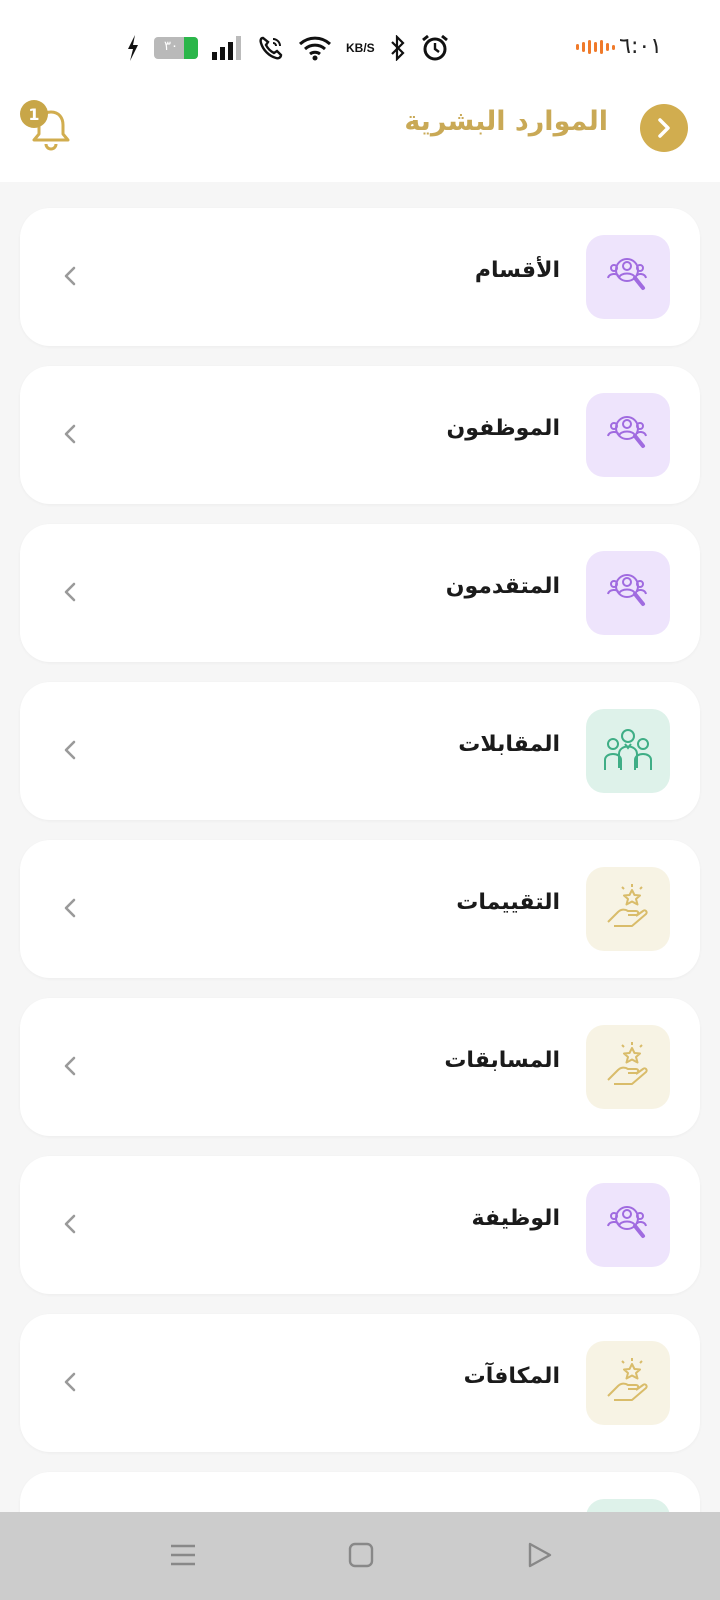 This screenshot has width=720, height=1600. I want to click on home-square-icon, so click(361, 1555).